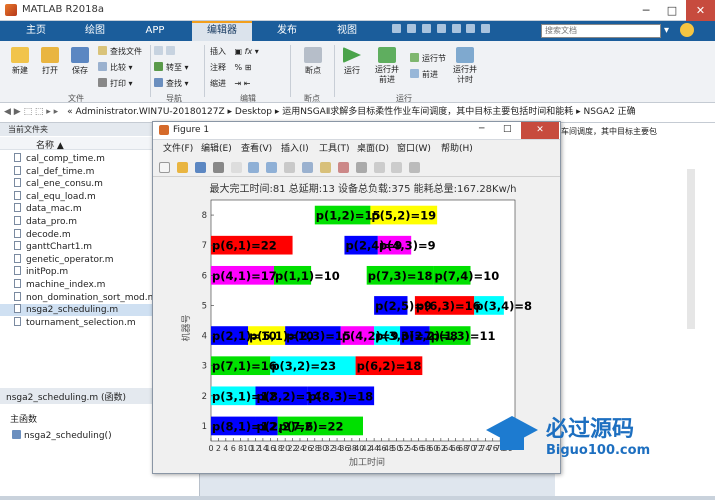 The image size is (715, 500). I want to click on zoom-in-icon, so click(254, 167).